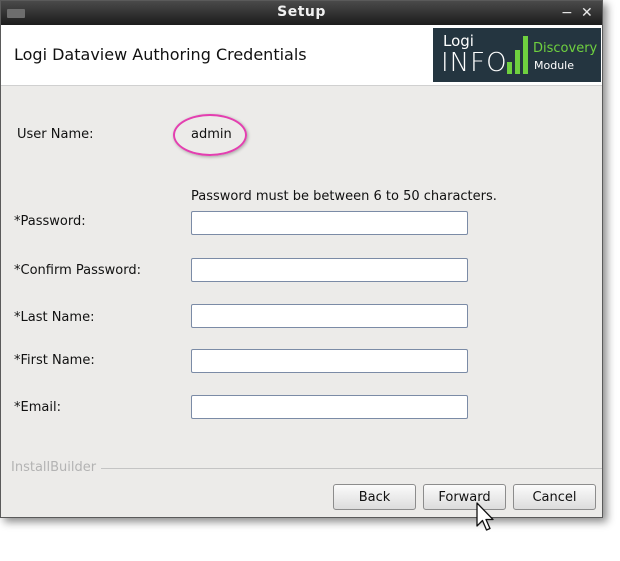 The image size is (620, 561). Describe the element at coordinates (554, 65) in the screenshot. I see `logo-module-text: Module` at that location.